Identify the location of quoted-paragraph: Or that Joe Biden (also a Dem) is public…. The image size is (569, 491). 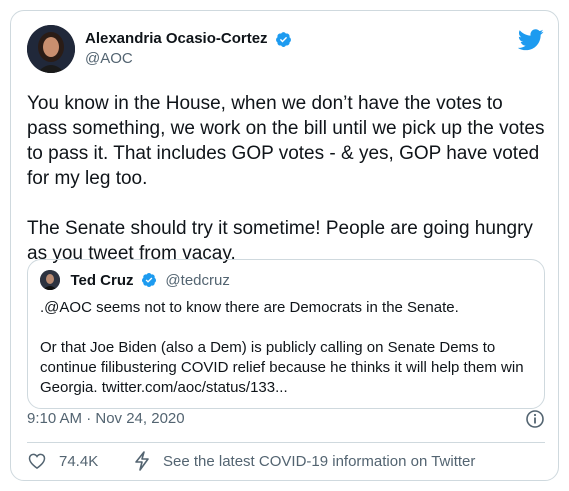
(282, 367).